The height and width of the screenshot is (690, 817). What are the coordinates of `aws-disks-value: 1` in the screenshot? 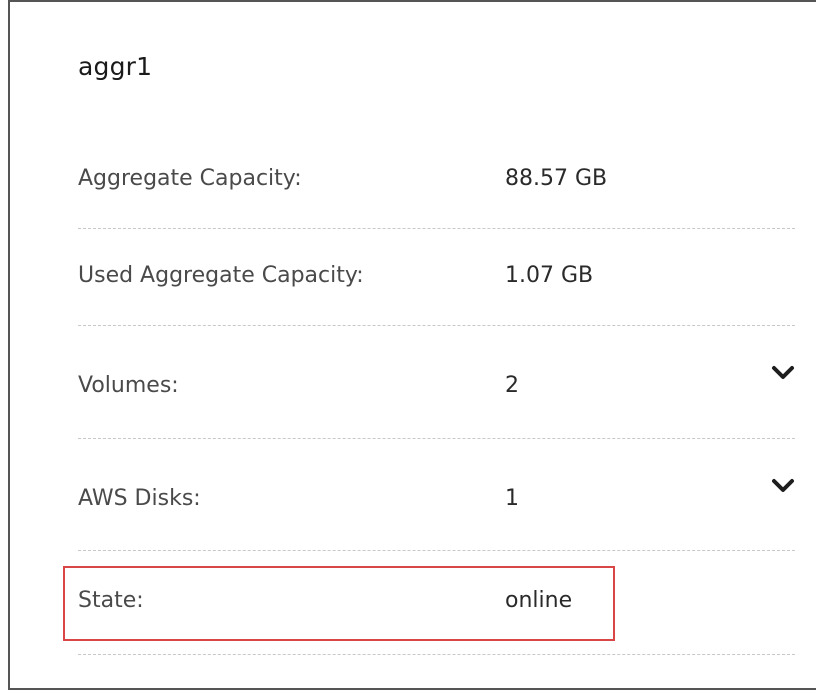 It's located at (512, 498).